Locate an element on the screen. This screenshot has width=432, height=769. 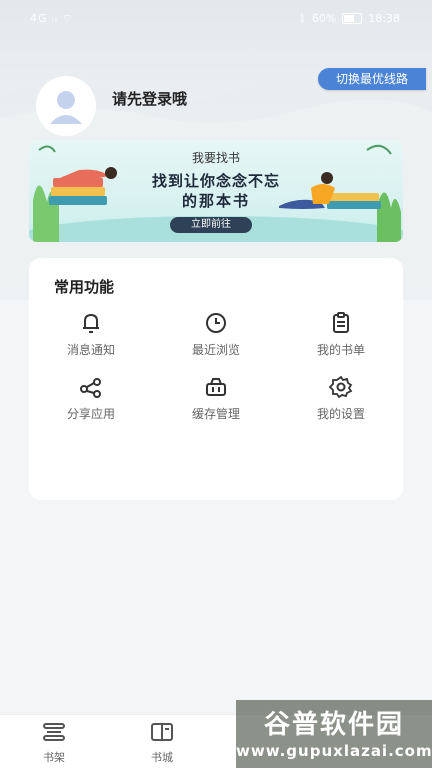
battery-percent: 60% is located at coordinates (324, 18).